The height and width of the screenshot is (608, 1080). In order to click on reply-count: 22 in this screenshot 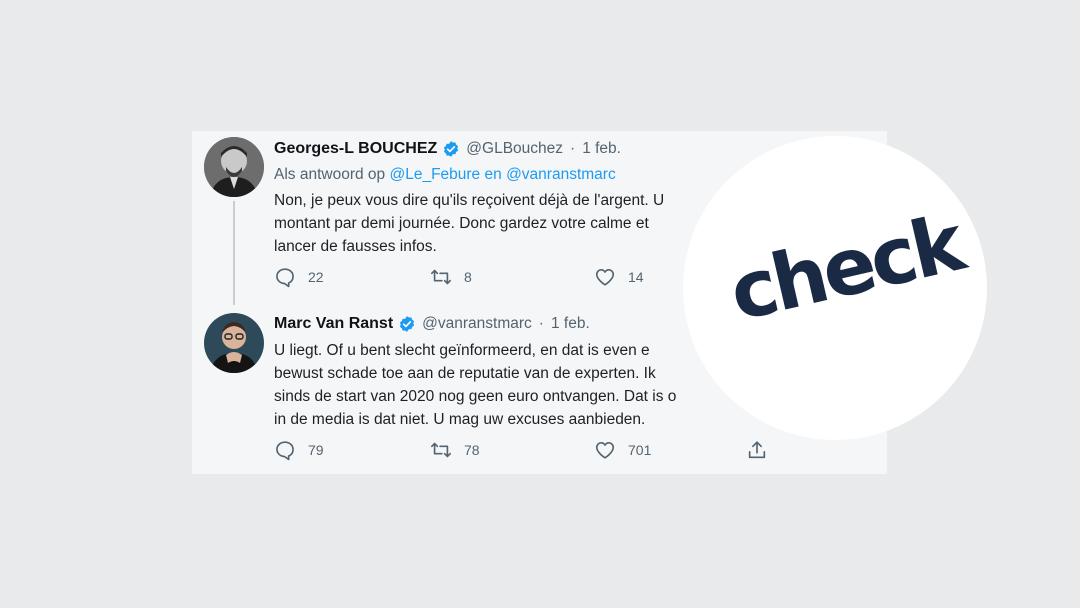, I will do `click(316, 277)`.